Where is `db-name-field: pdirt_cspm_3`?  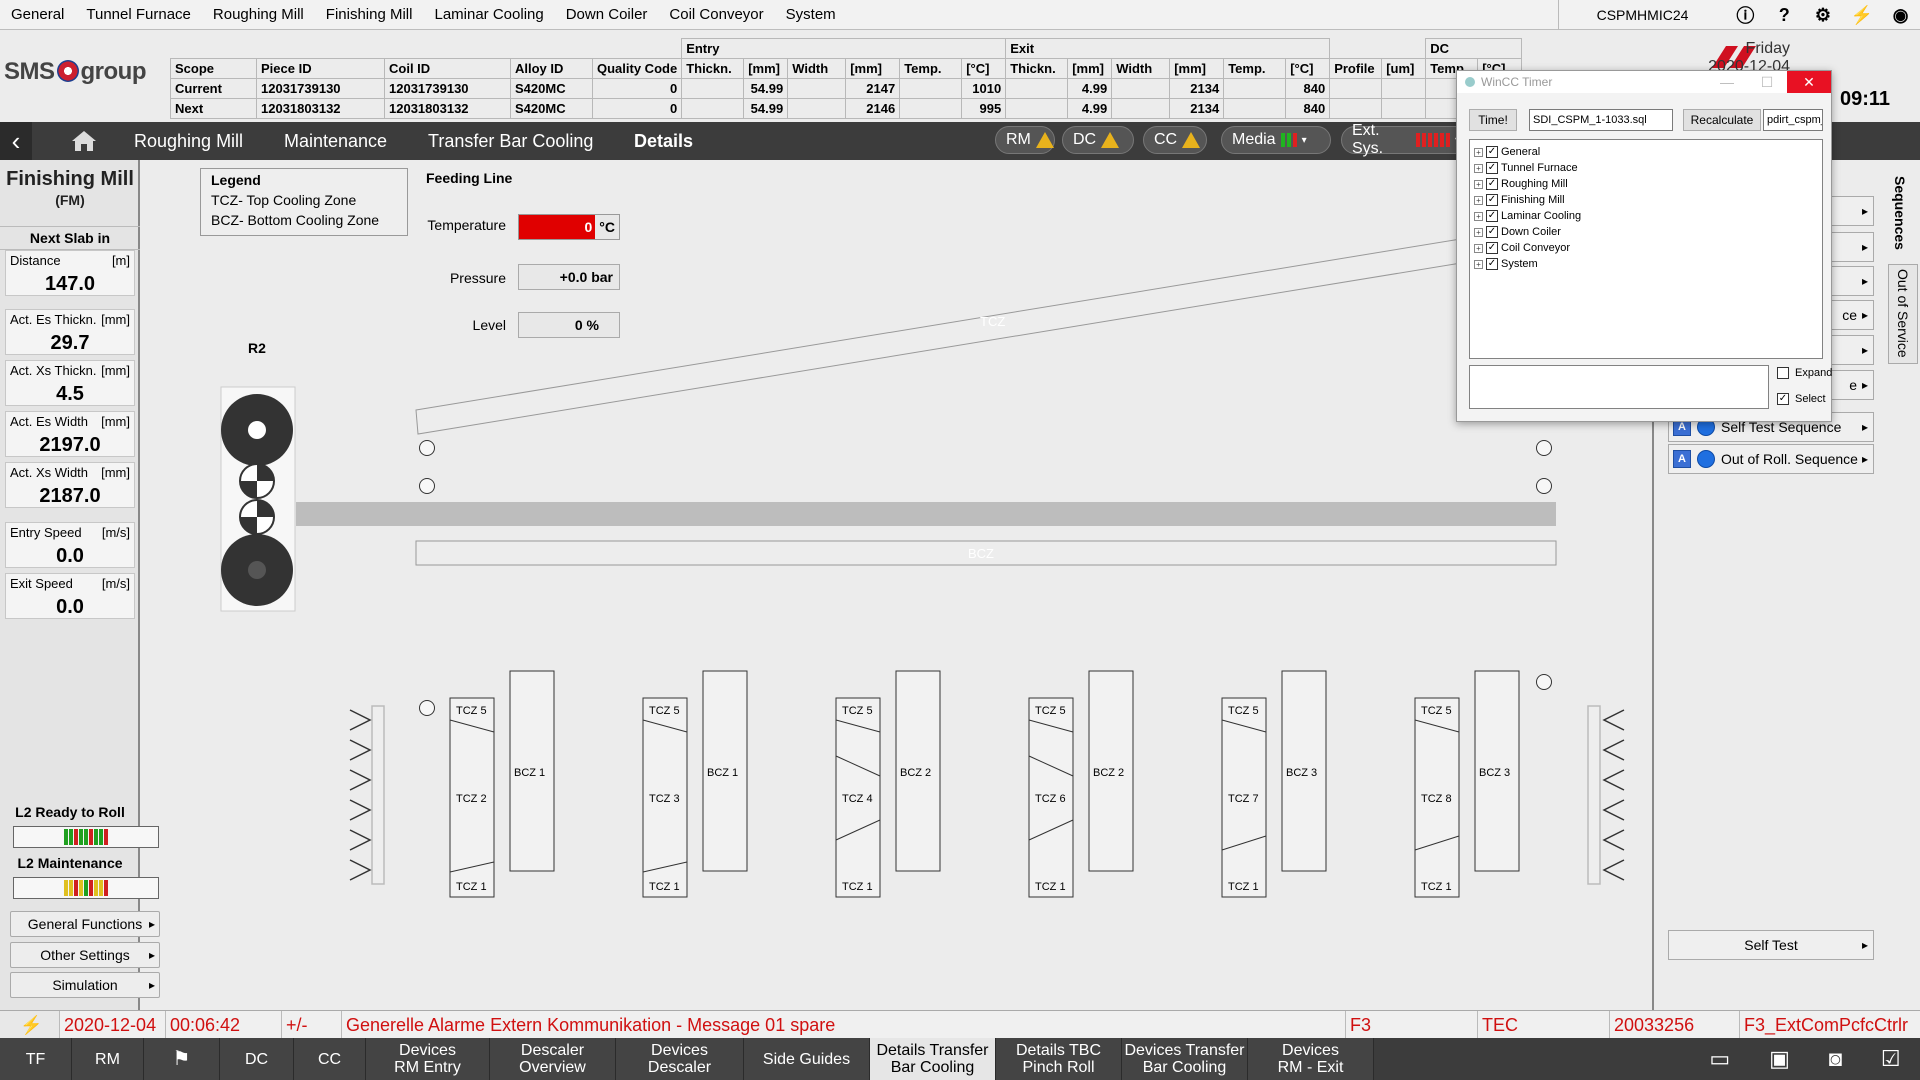
db-name-field: pdirt_cspm_3 is located at coordinates (1793, 120).